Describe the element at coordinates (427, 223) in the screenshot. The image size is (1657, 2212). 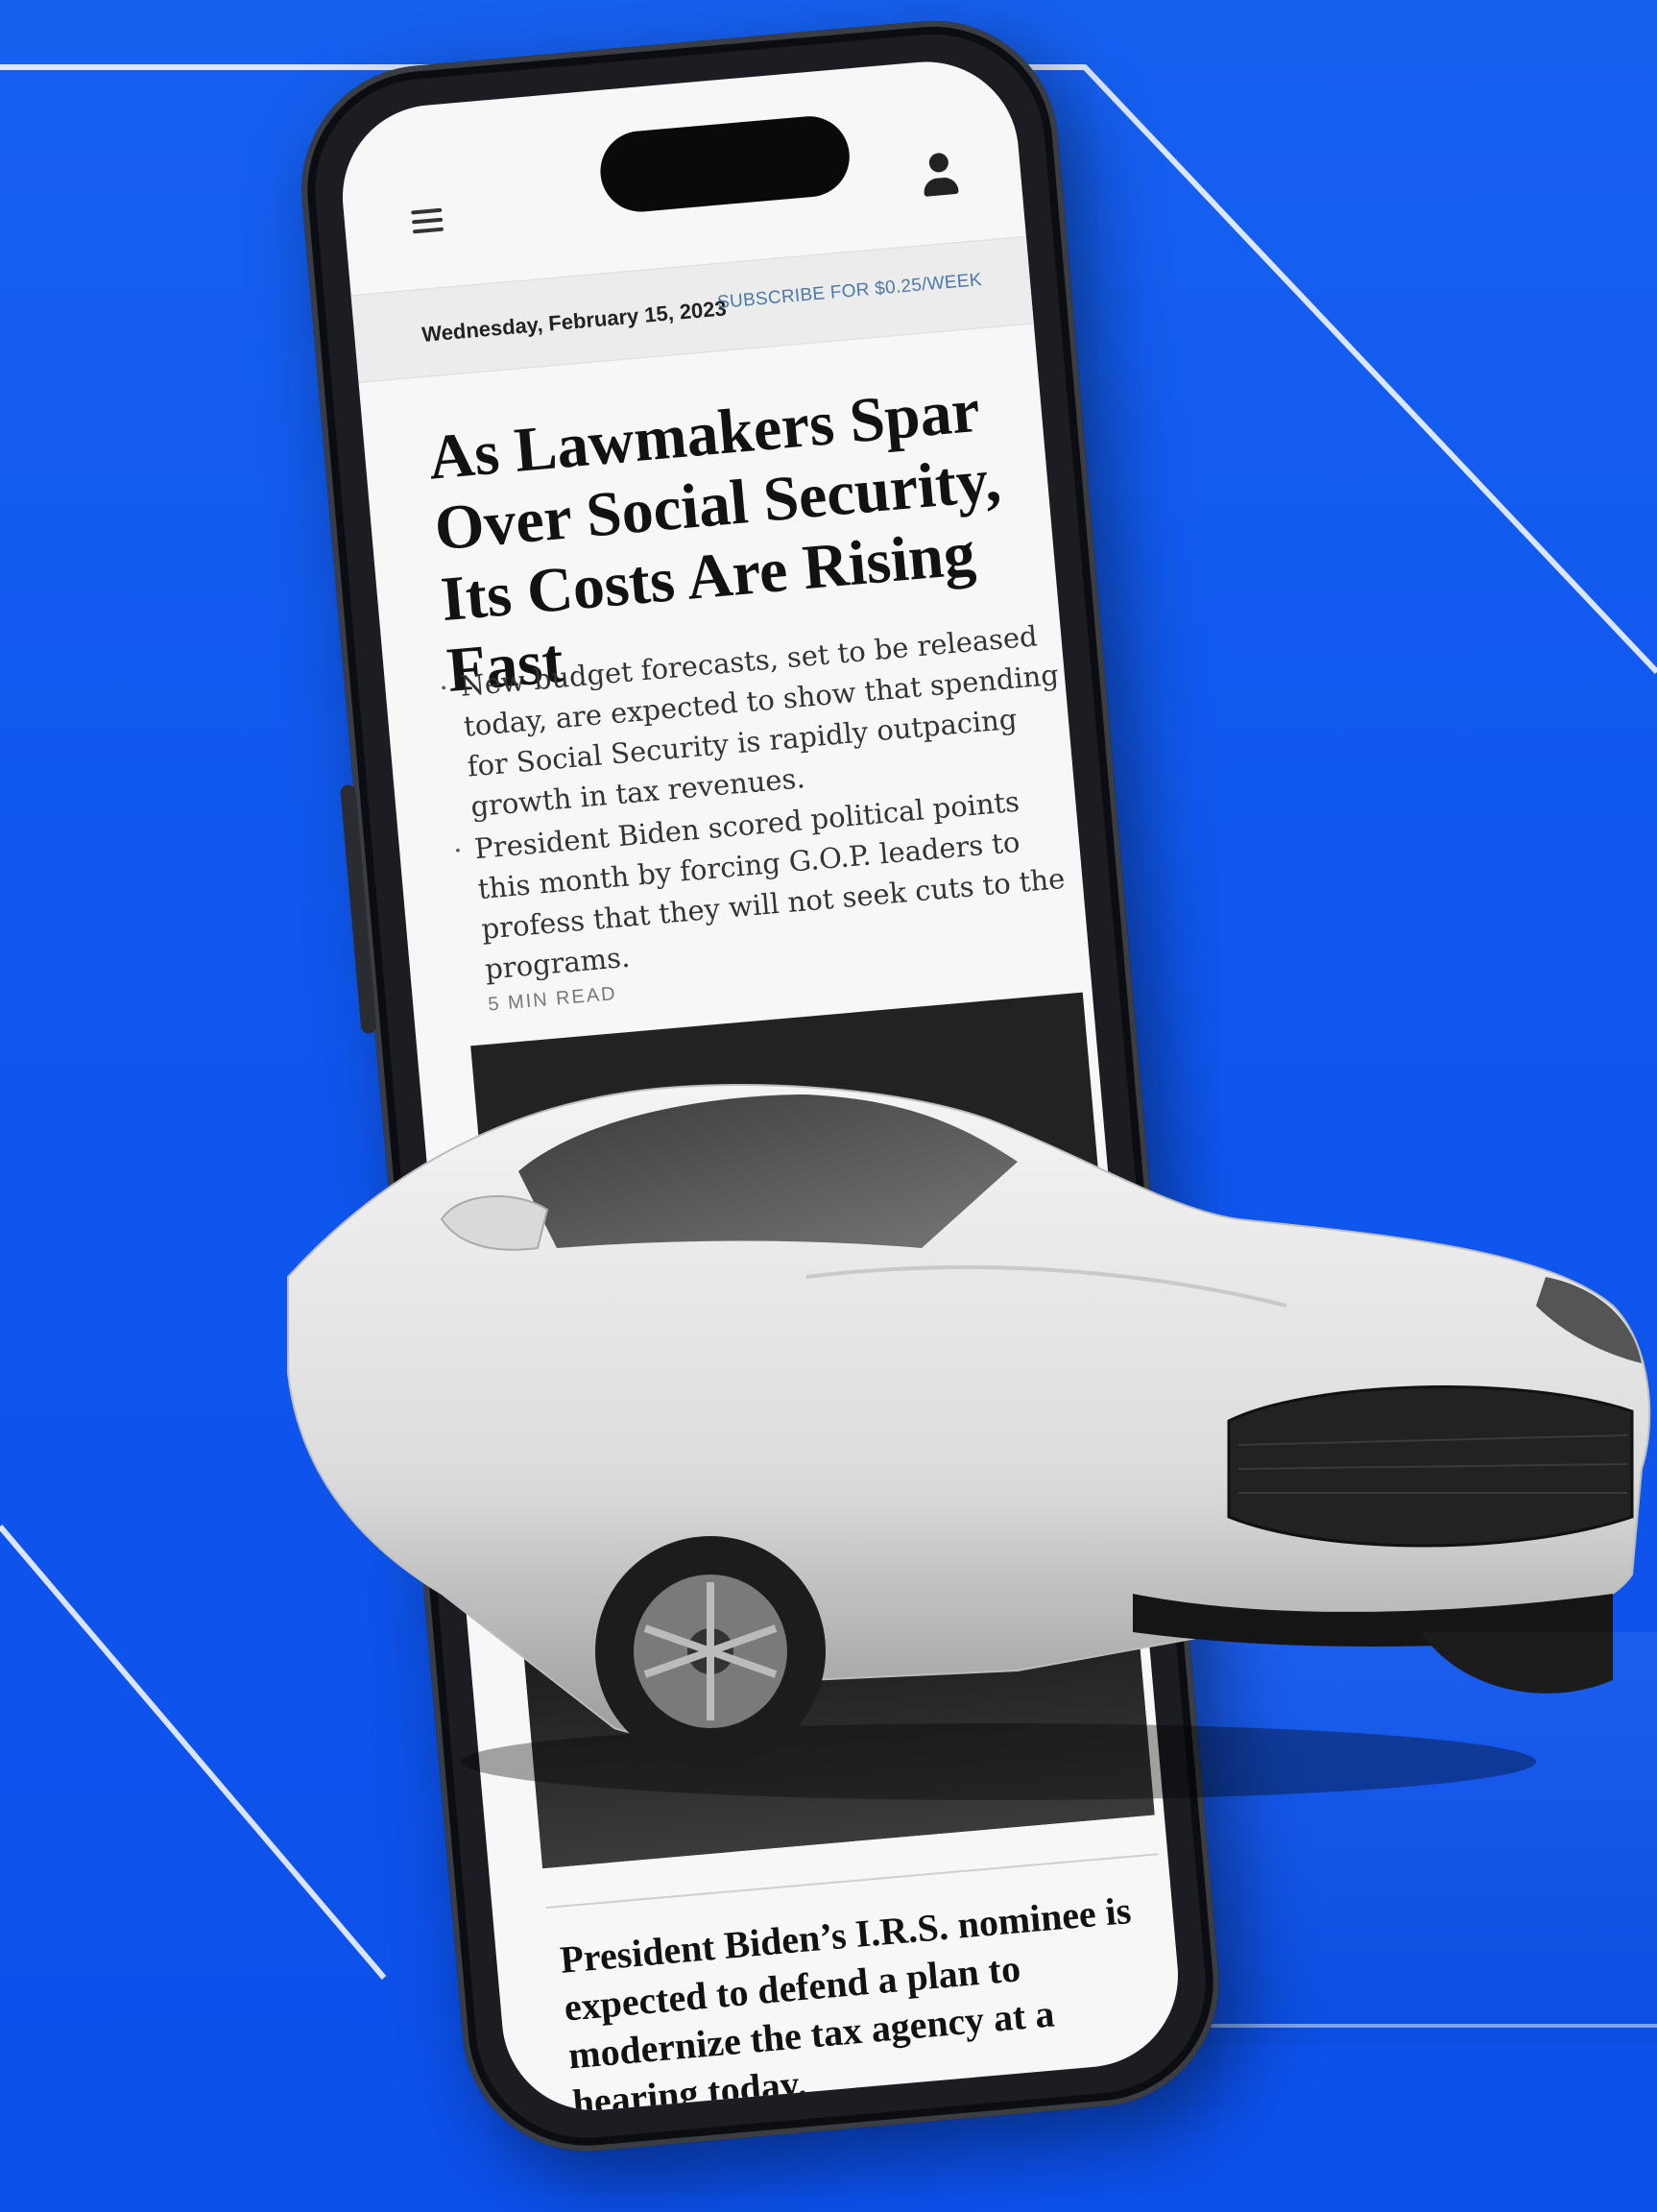
I see `hamburger-menu-icon` at that location.